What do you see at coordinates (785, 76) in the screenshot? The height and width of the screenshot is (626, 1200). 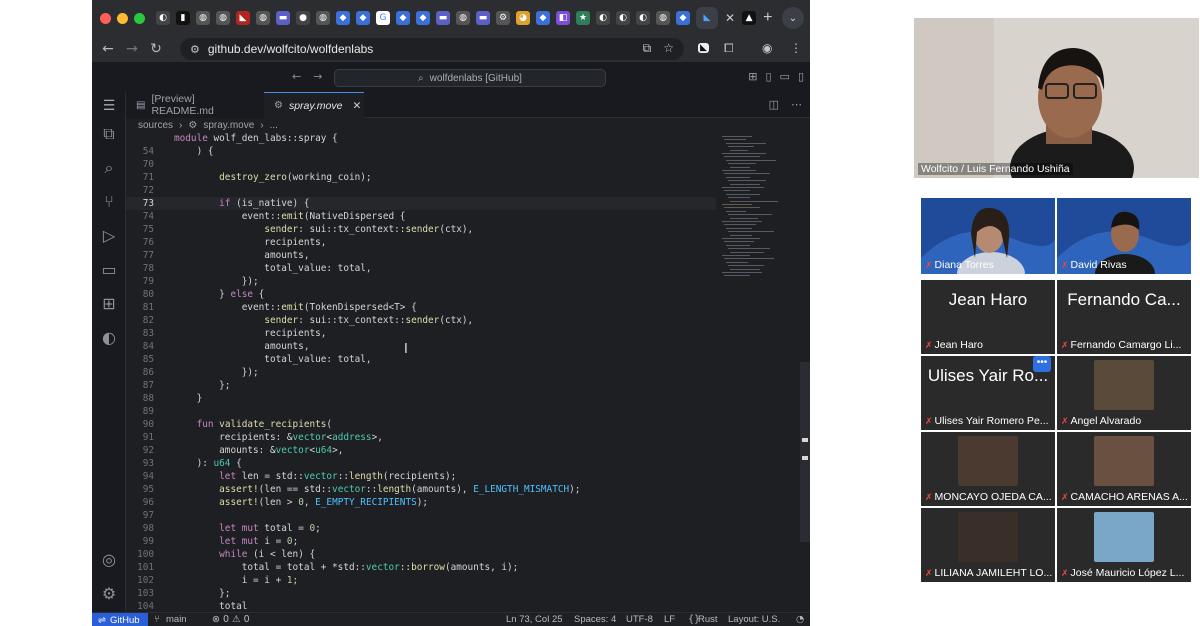 I see `toggle-panel-icon: ▭` at bounding box center [785, 76].